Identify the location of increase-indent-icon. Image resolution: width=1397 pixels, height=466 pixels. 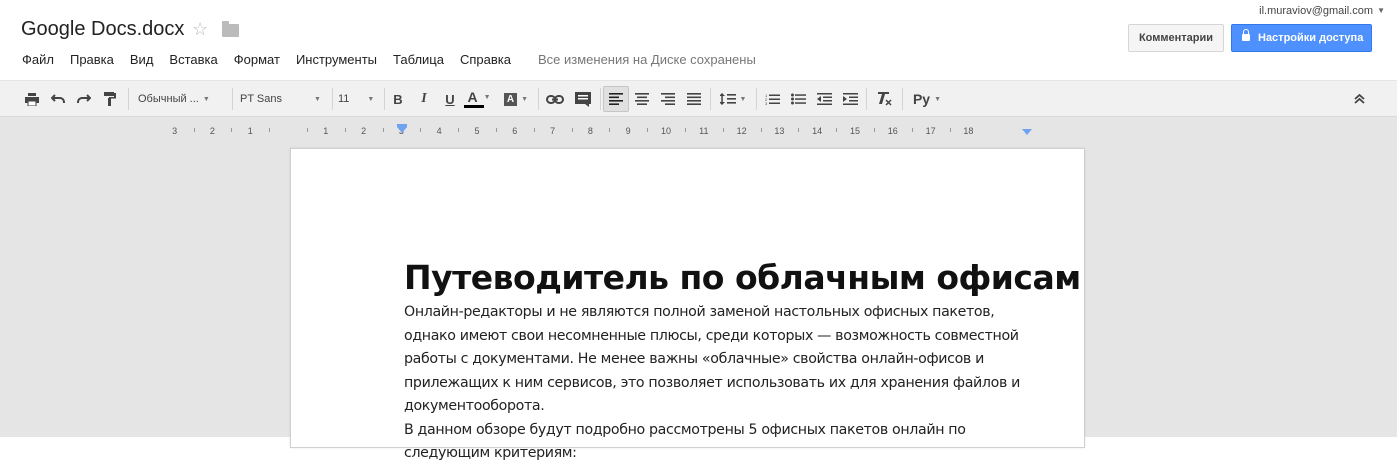
(850, 99).